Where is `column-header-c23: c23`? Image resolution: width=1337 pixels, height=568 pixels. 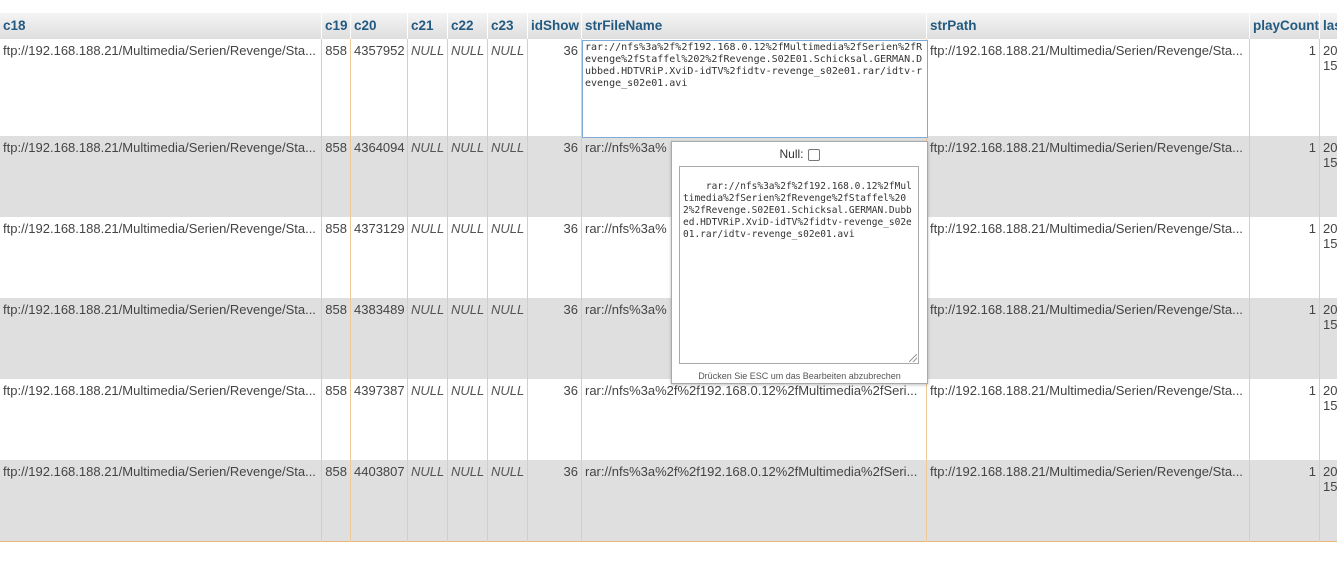 column-header-c23: c23 is located at coordinates (508, 26).